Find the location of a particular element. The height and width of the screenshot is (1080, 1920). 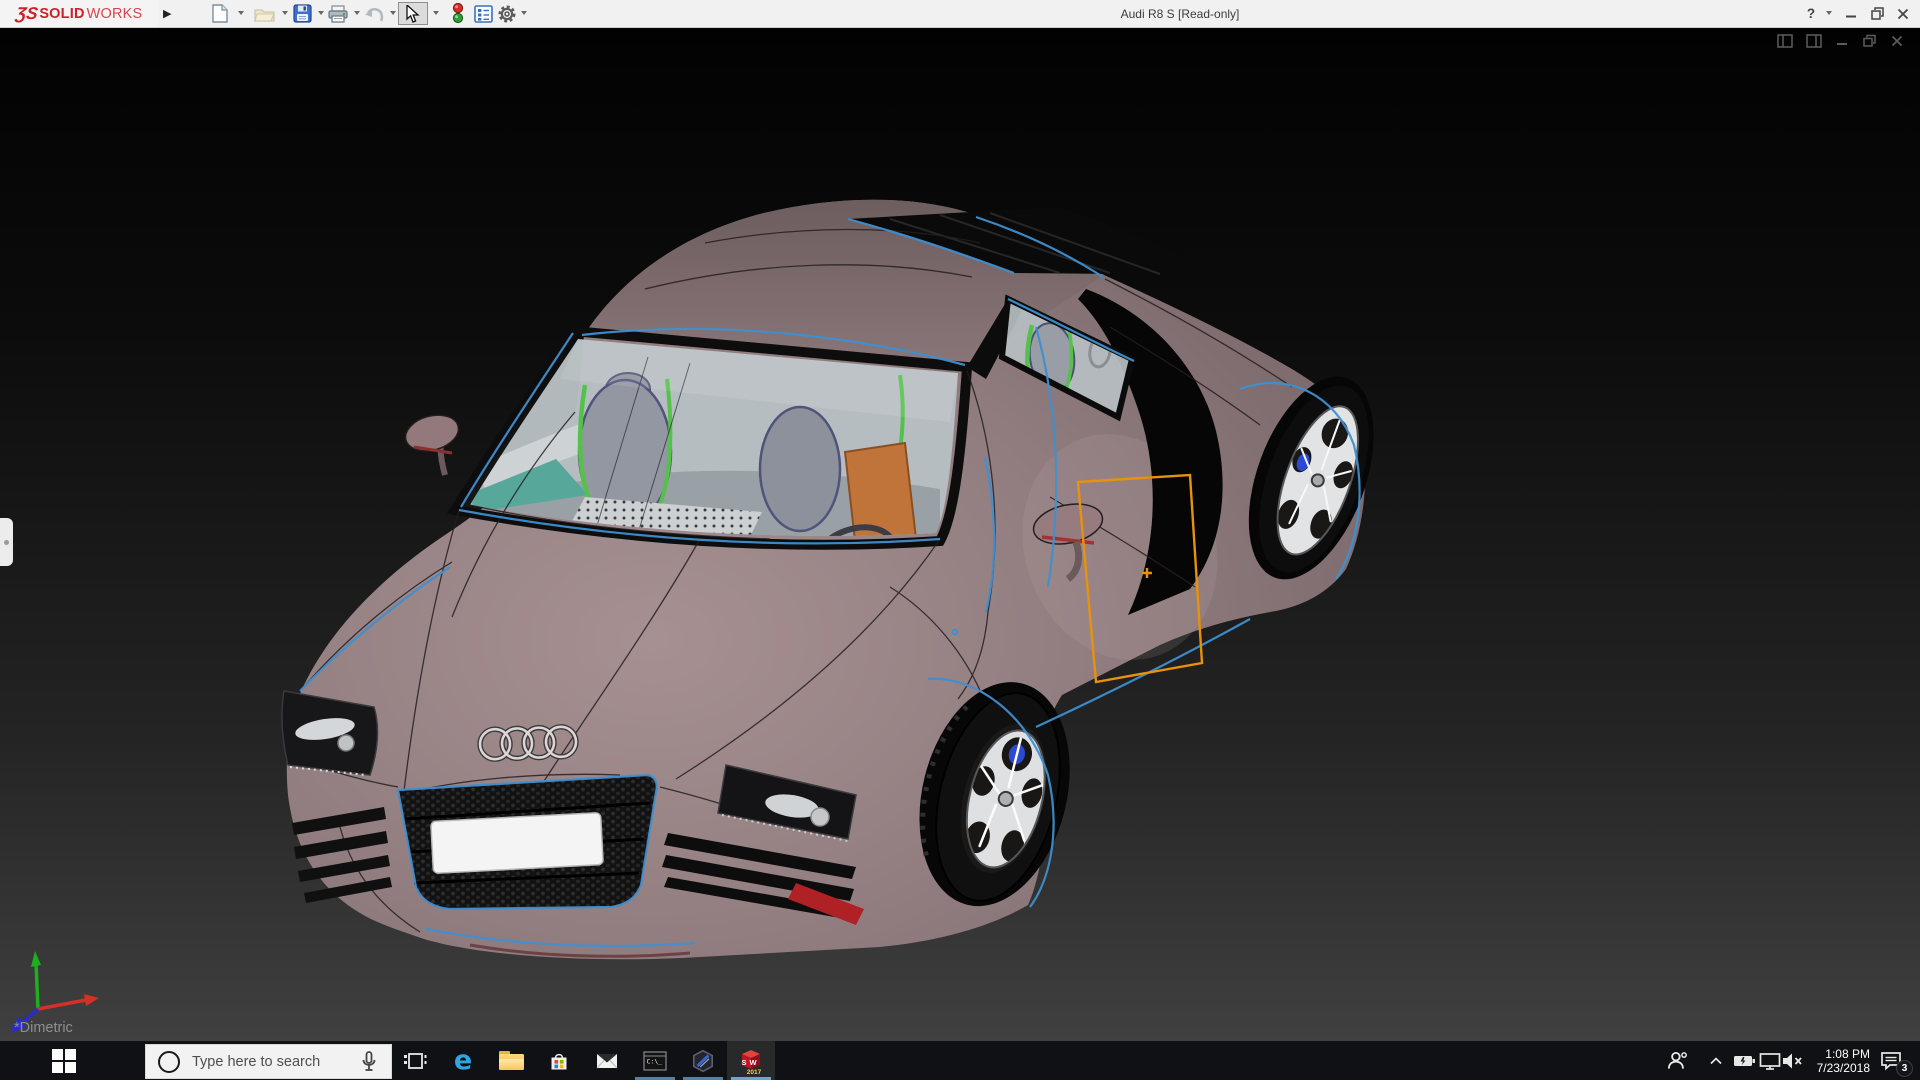

stoplight-macro-button is located at coordinates (458, 13).